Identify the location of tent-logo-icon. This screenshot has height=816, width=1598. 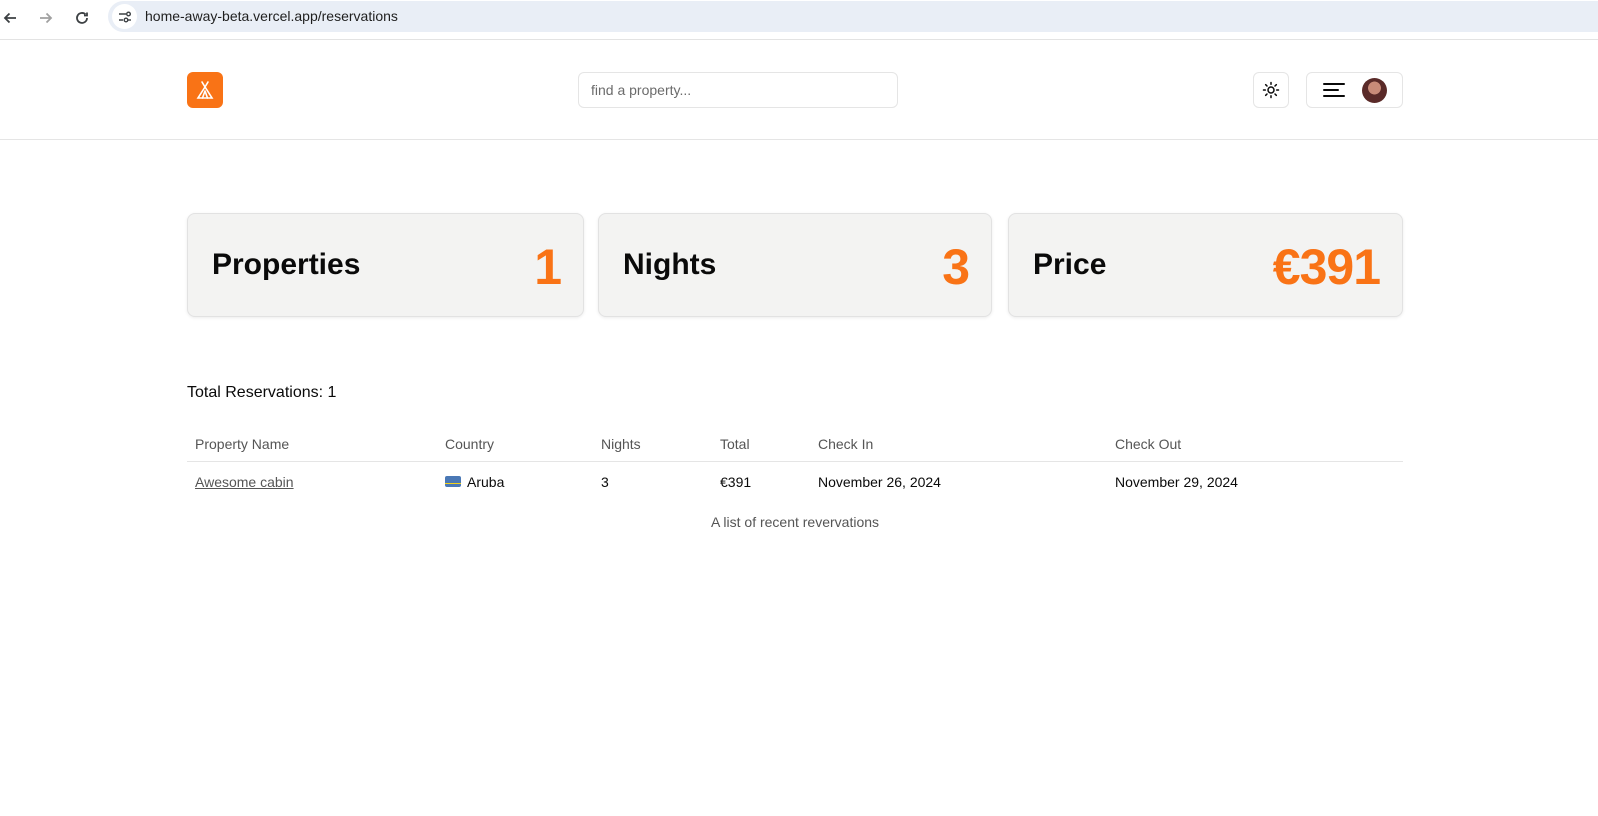
(205, 90).